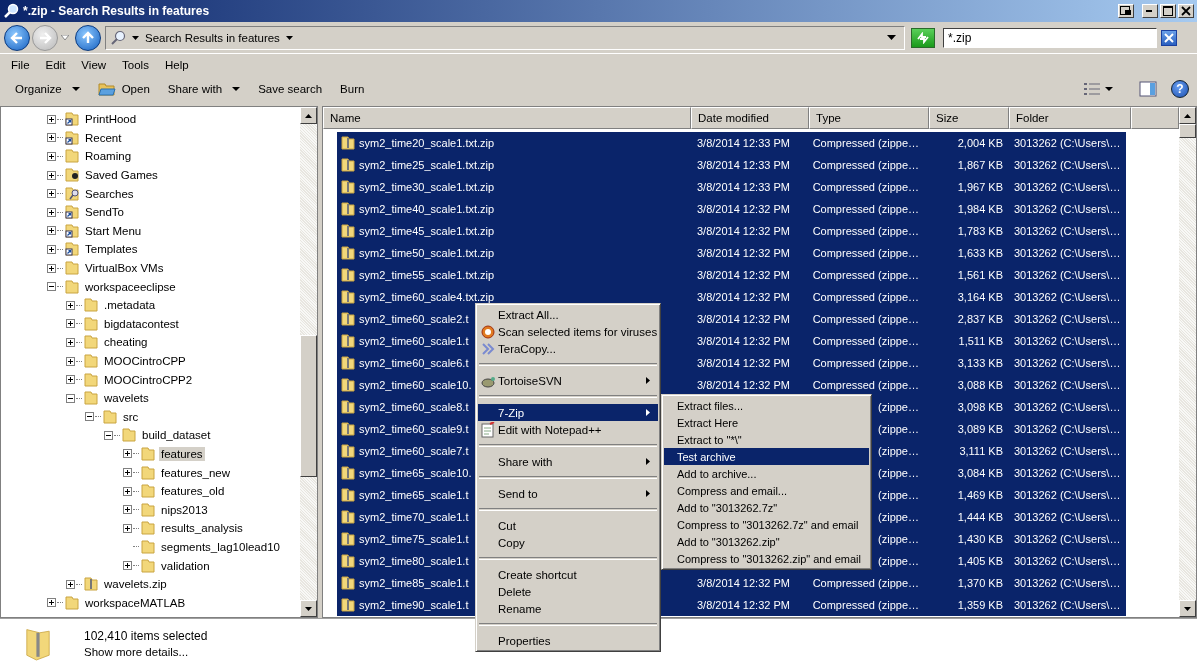 This screenshot has height=668, width=1197. Describe the element at coordinates (980, 341) in the screenshot. I see `file-size: 1,511 KB` at that location.